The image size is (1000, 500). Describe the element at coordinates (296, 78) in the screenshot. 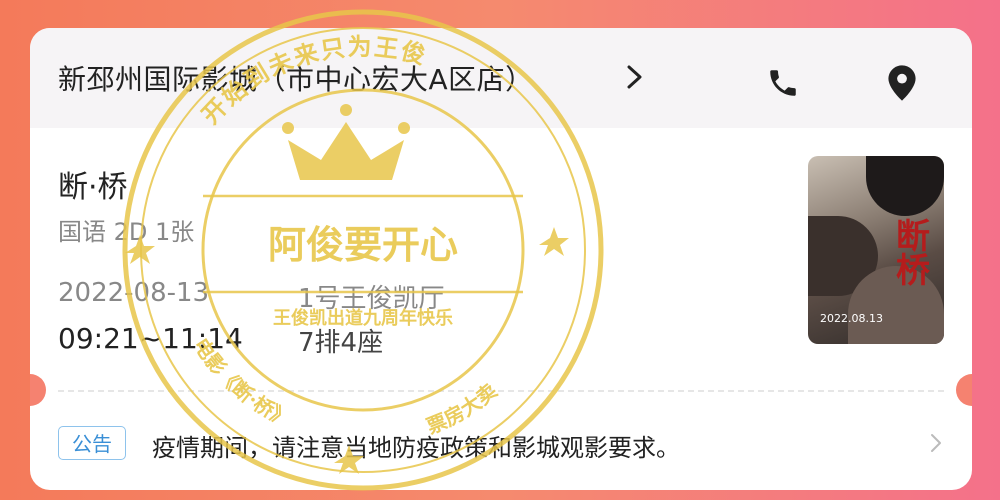

I see `cinema-name: 新邳州国际影城（市中心宏大A区店）` at that location.